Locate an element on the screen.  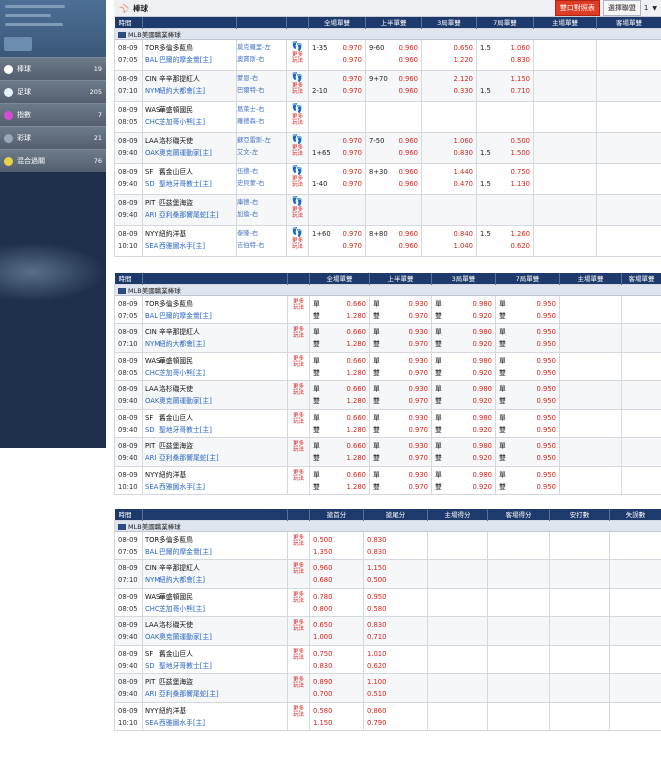
sidebar-item-2: 指數 7 is located at coordinates (53, 114).